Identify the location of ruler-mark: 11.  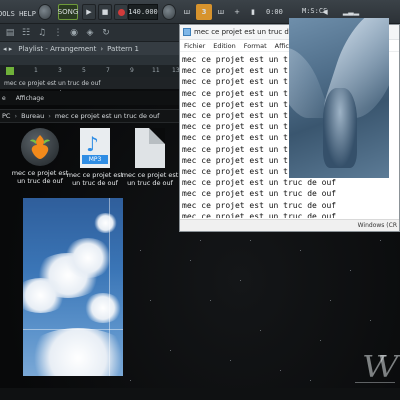
(156, 70).